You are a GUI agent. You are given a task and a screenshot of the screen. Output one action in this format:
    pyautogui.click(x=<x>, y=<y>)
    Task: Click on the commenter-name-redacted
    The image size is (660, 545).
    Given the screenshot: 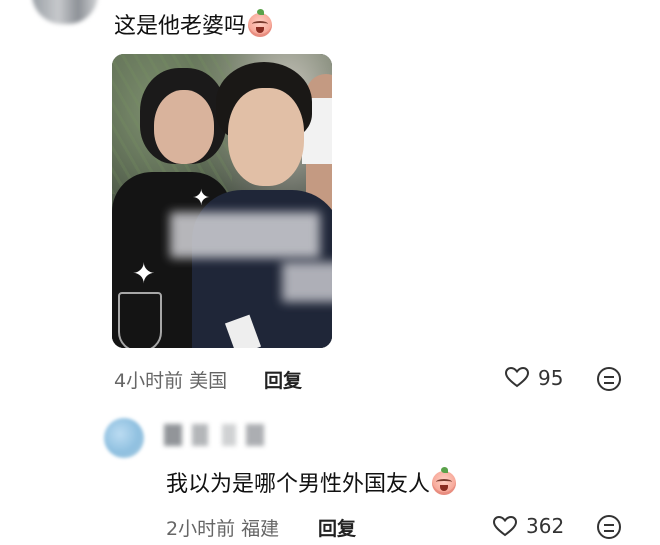 What is the action you would take?
    pyautogui.click(x=214, y=435)
    